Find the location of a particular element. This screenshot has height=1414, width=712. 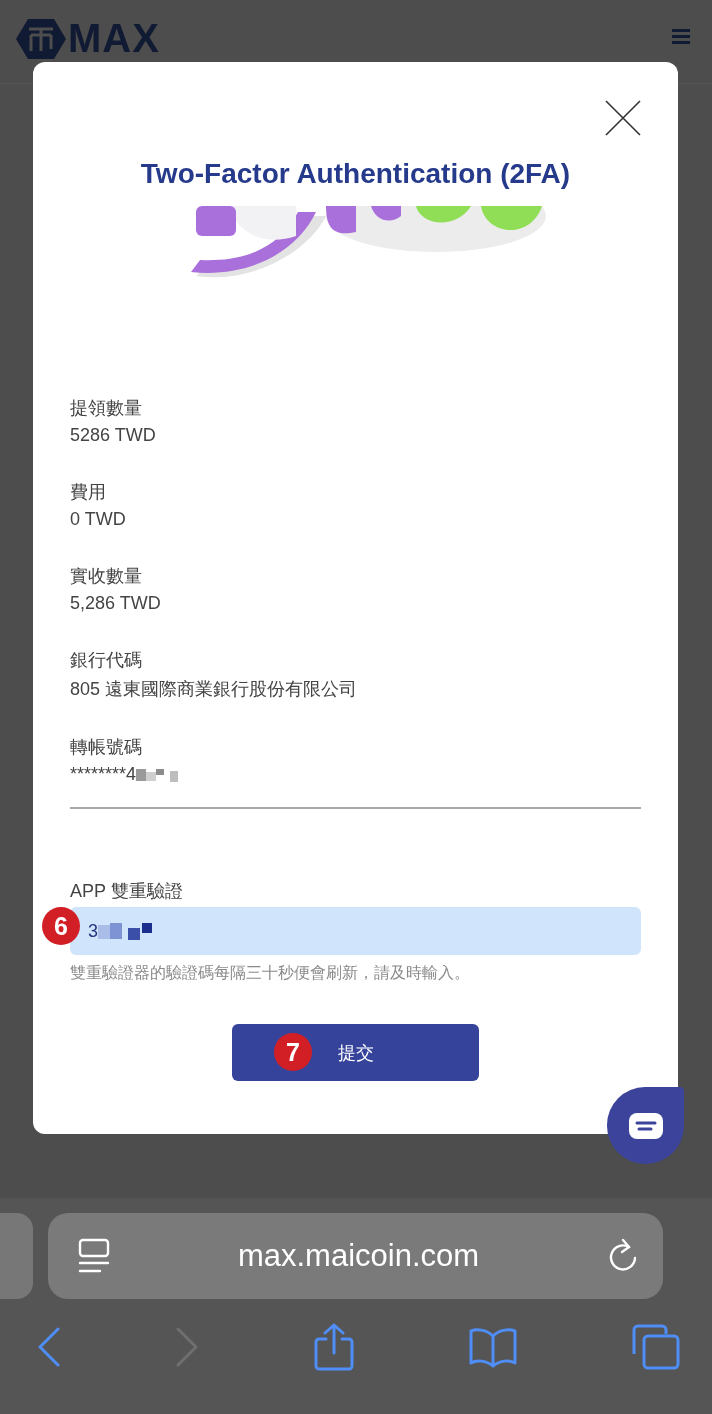

menu-icon is located at coordinates (681, 35).